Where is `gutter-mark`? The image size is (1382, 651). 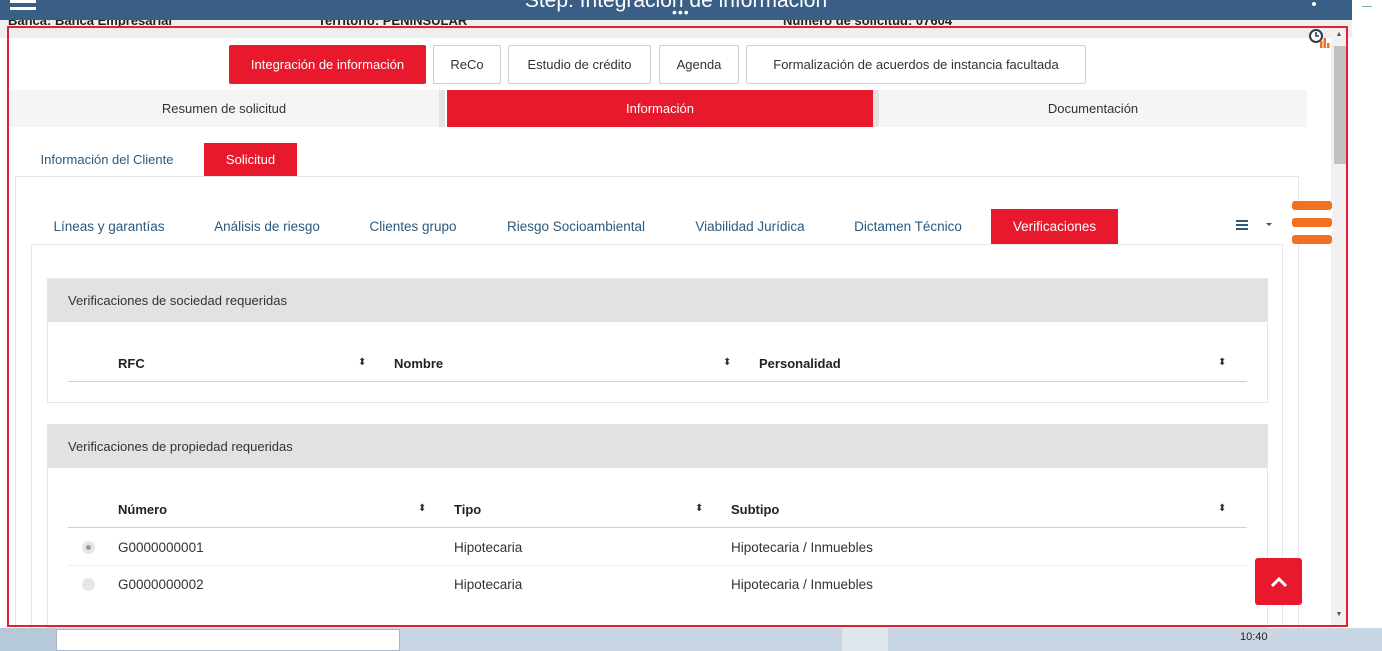 gutter-mark is located at coordinates (1367, 6).